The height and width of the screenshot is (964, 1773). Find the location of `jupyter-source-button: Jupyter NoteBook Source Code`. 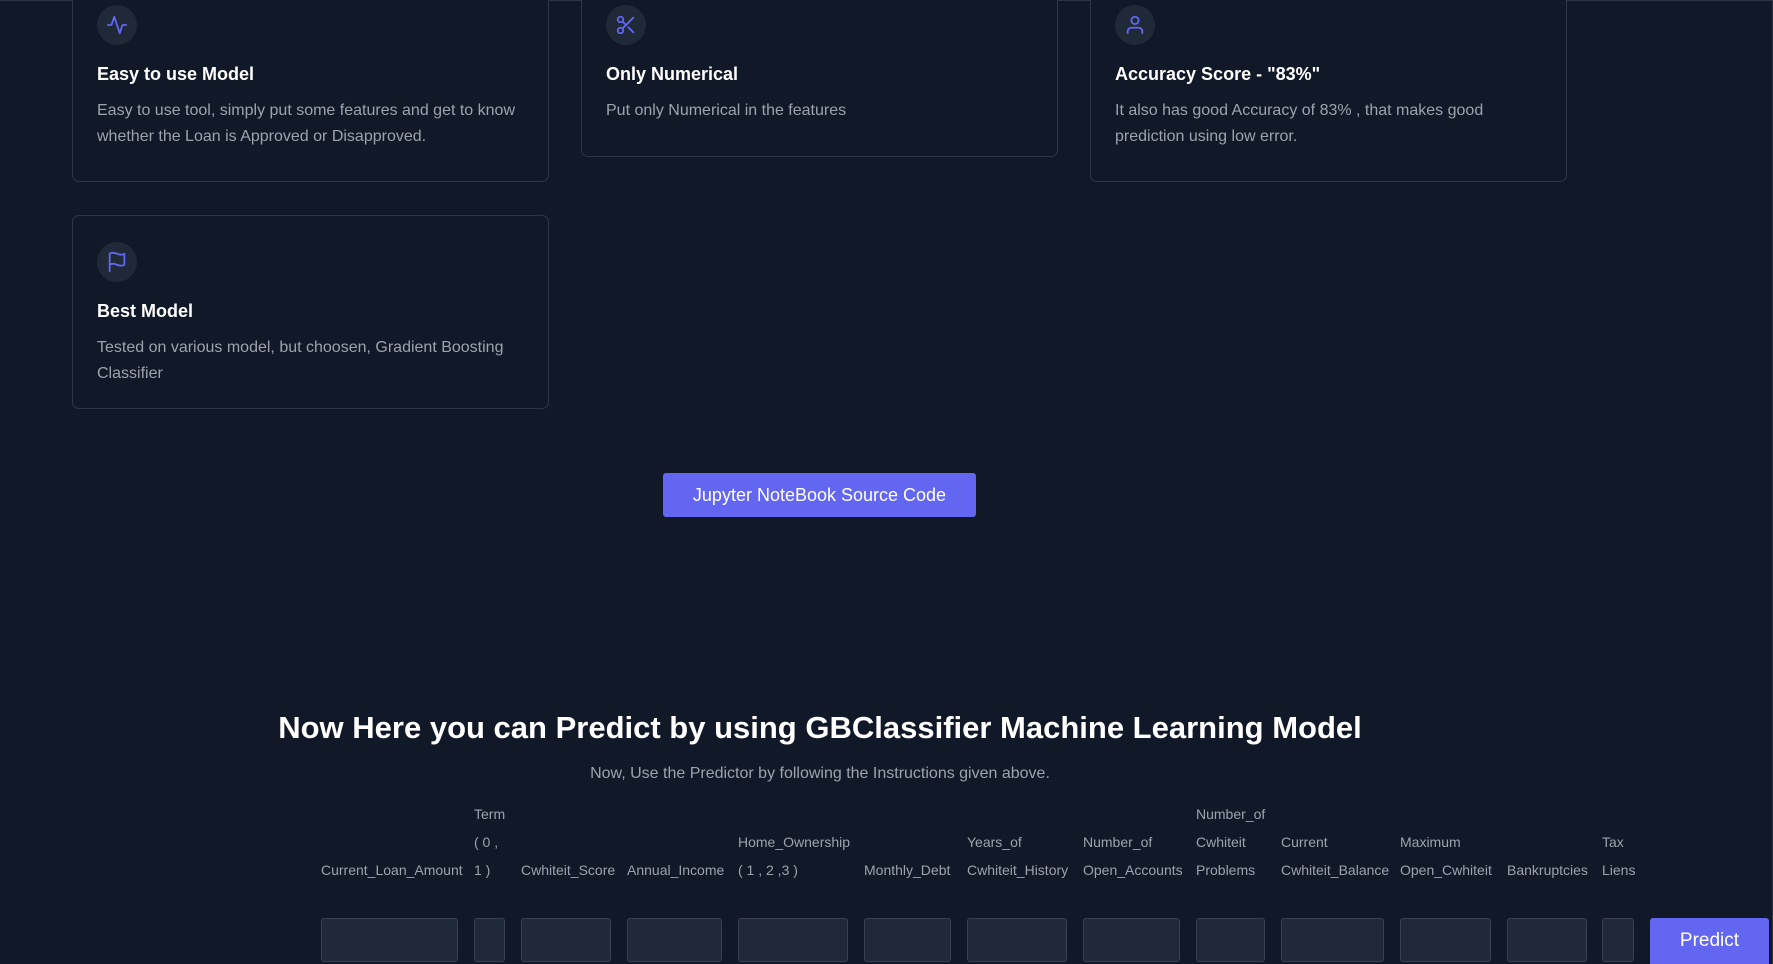

jupyter-source-button: Jupyter NoteBook Source Code is located at coordinates (819, 495).